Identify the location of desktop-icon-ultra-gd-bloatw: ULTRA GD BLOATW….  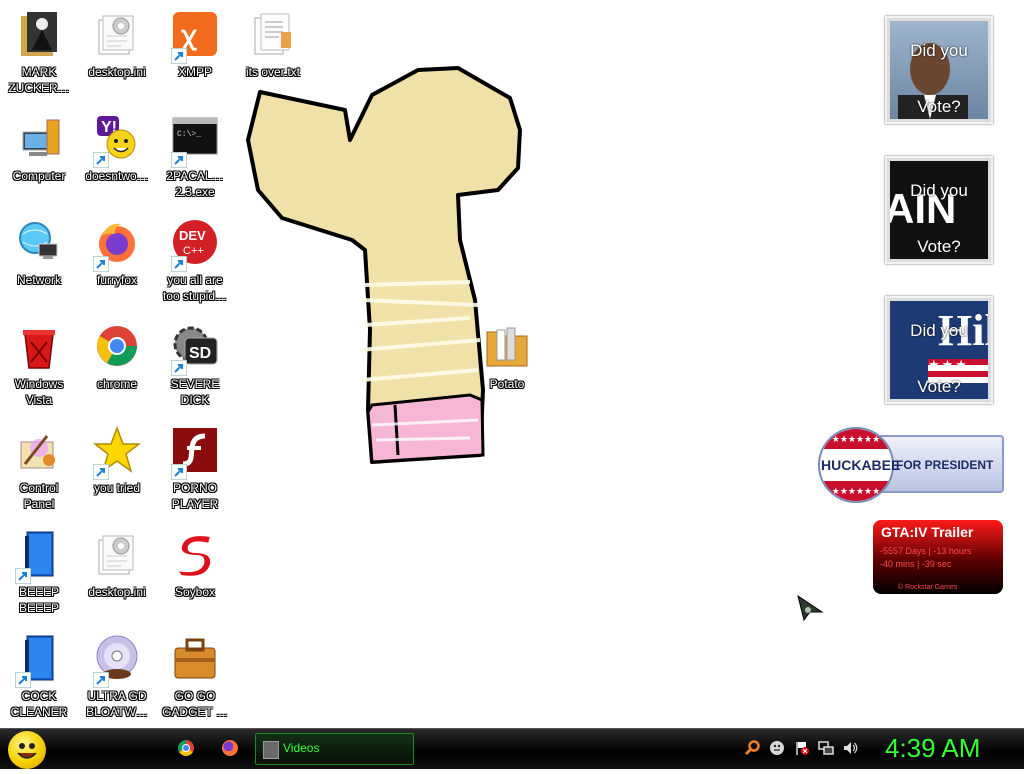
(117, 678).